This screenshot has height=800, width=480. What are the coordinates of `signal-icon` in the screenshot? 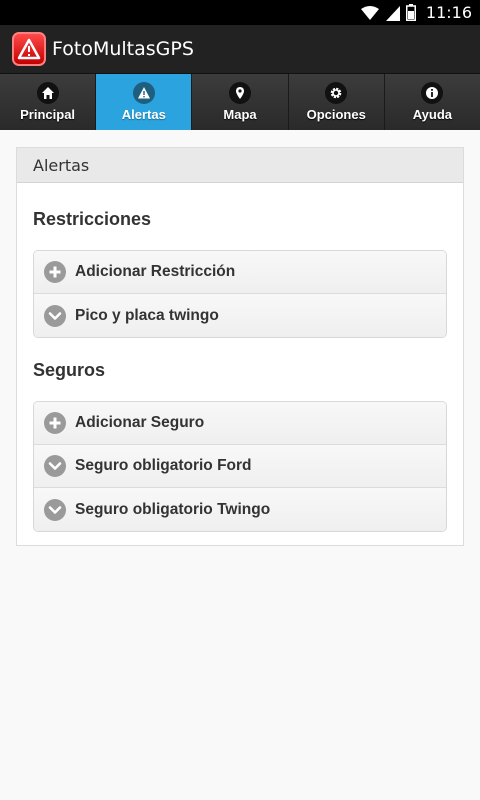 It's located at (392, 13).